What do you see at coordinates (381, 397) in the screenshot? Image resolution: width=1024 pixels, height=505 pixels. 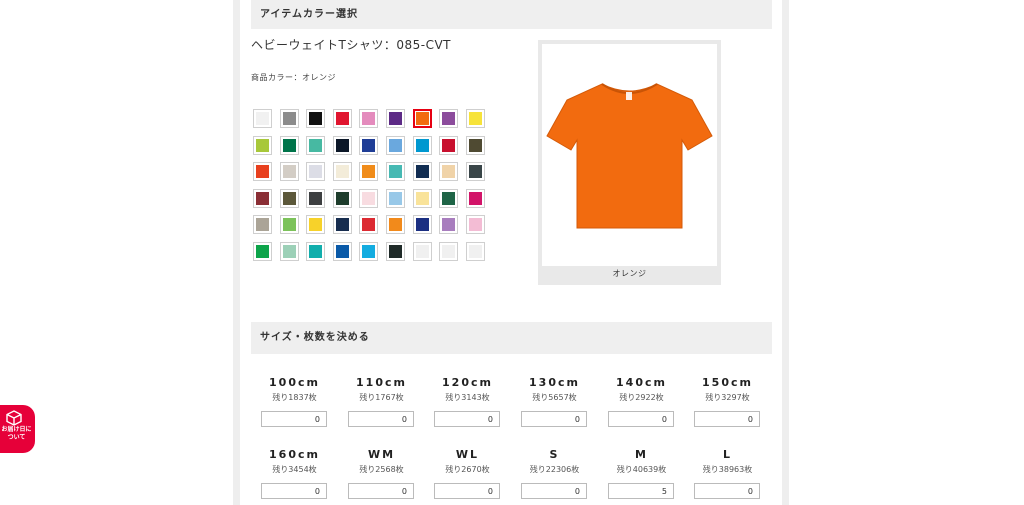 I see `size-stock: 残り1767枚` at bounding box center [381, 397].